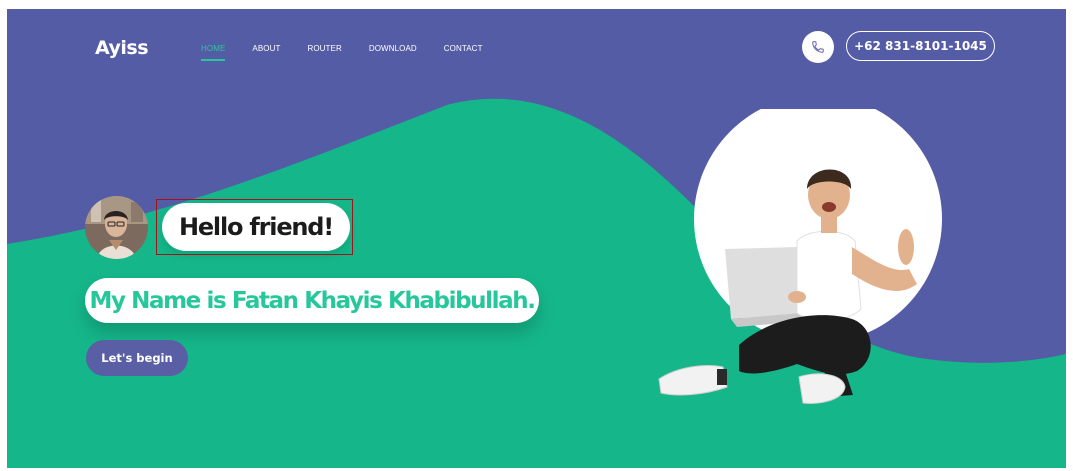 This screenshot has width=1073, height=471. I want to click on nav-link-about: ABOUT, so click(266, 48).